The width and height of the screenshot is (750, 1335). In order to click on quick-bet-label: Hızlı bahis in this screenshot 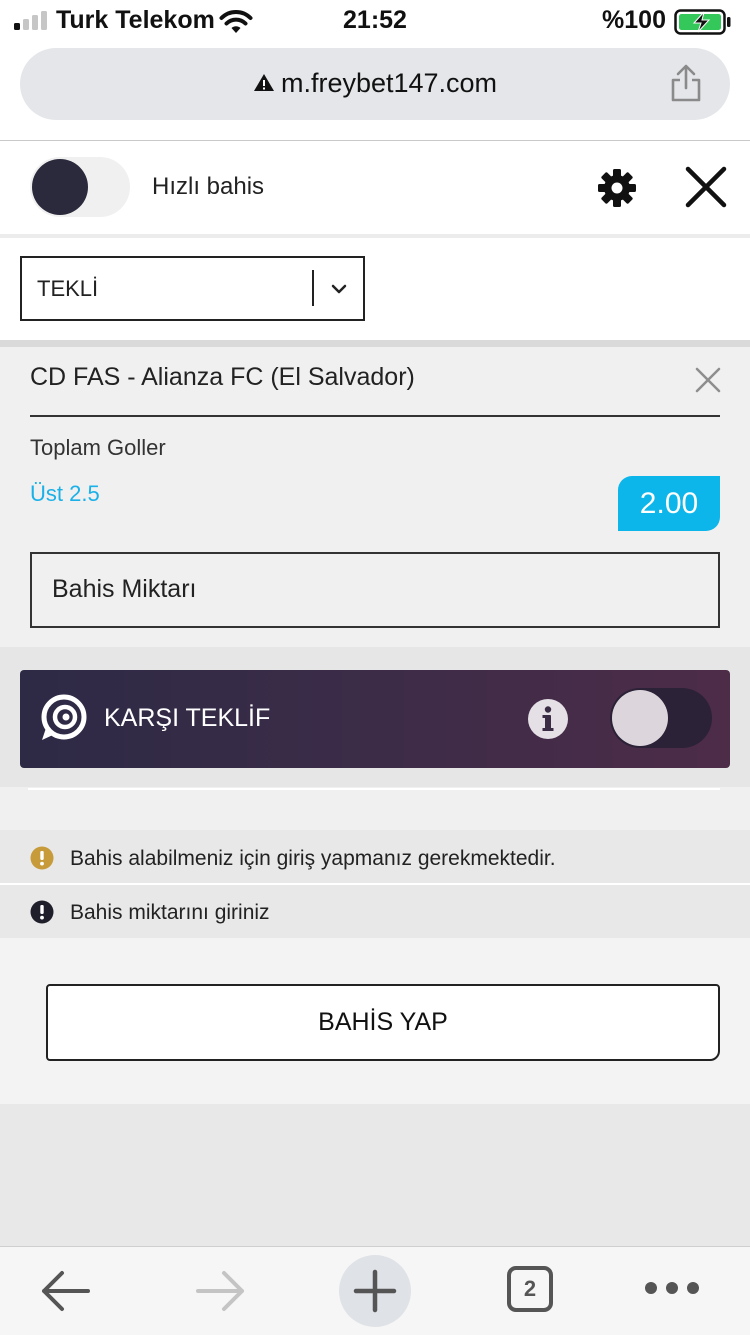, I will do `click(208, 186)`.